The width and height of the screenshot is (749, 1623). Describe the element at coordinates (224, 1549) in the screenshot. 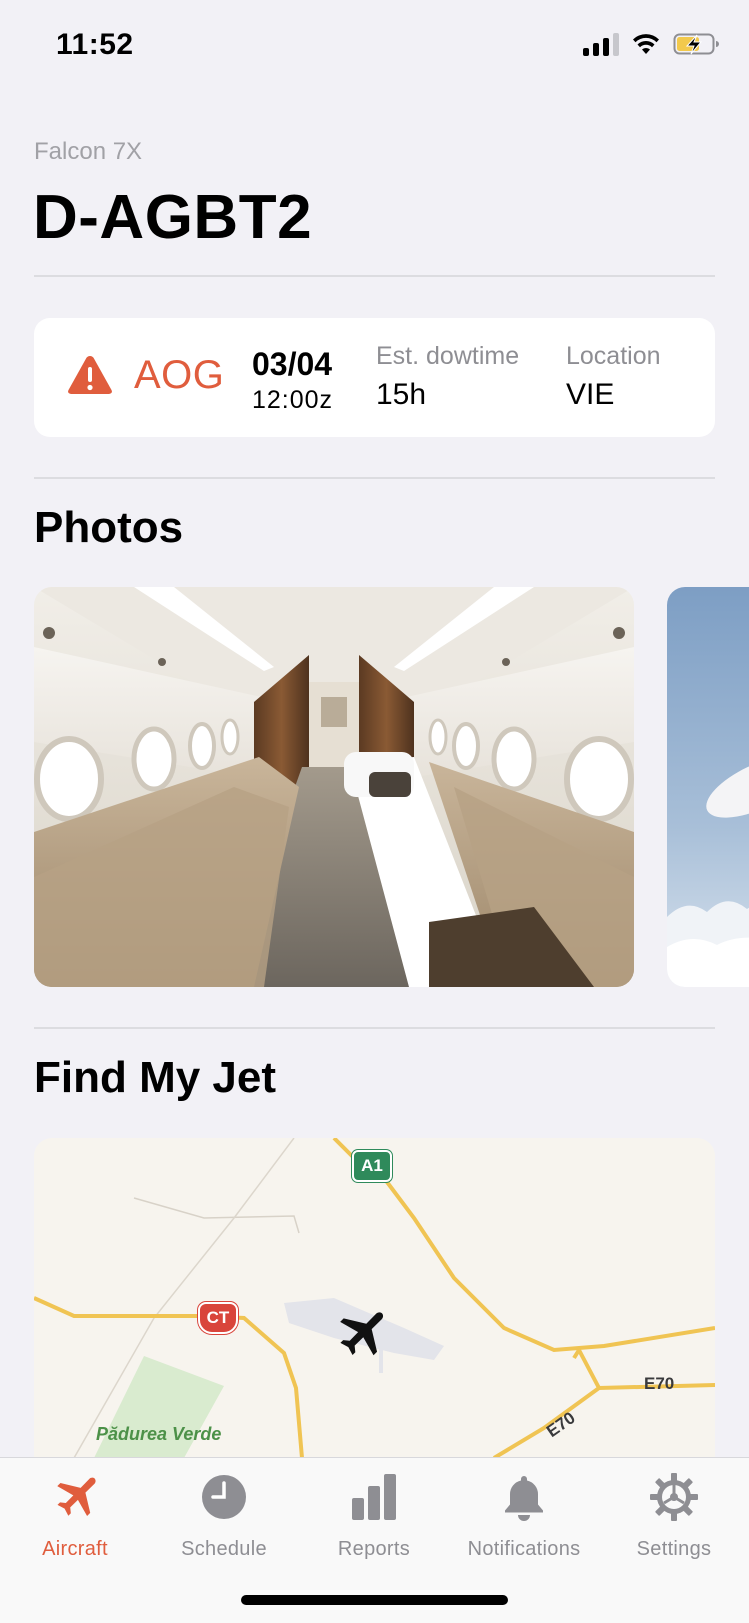

I see `tab-label: Schedule` at that location.